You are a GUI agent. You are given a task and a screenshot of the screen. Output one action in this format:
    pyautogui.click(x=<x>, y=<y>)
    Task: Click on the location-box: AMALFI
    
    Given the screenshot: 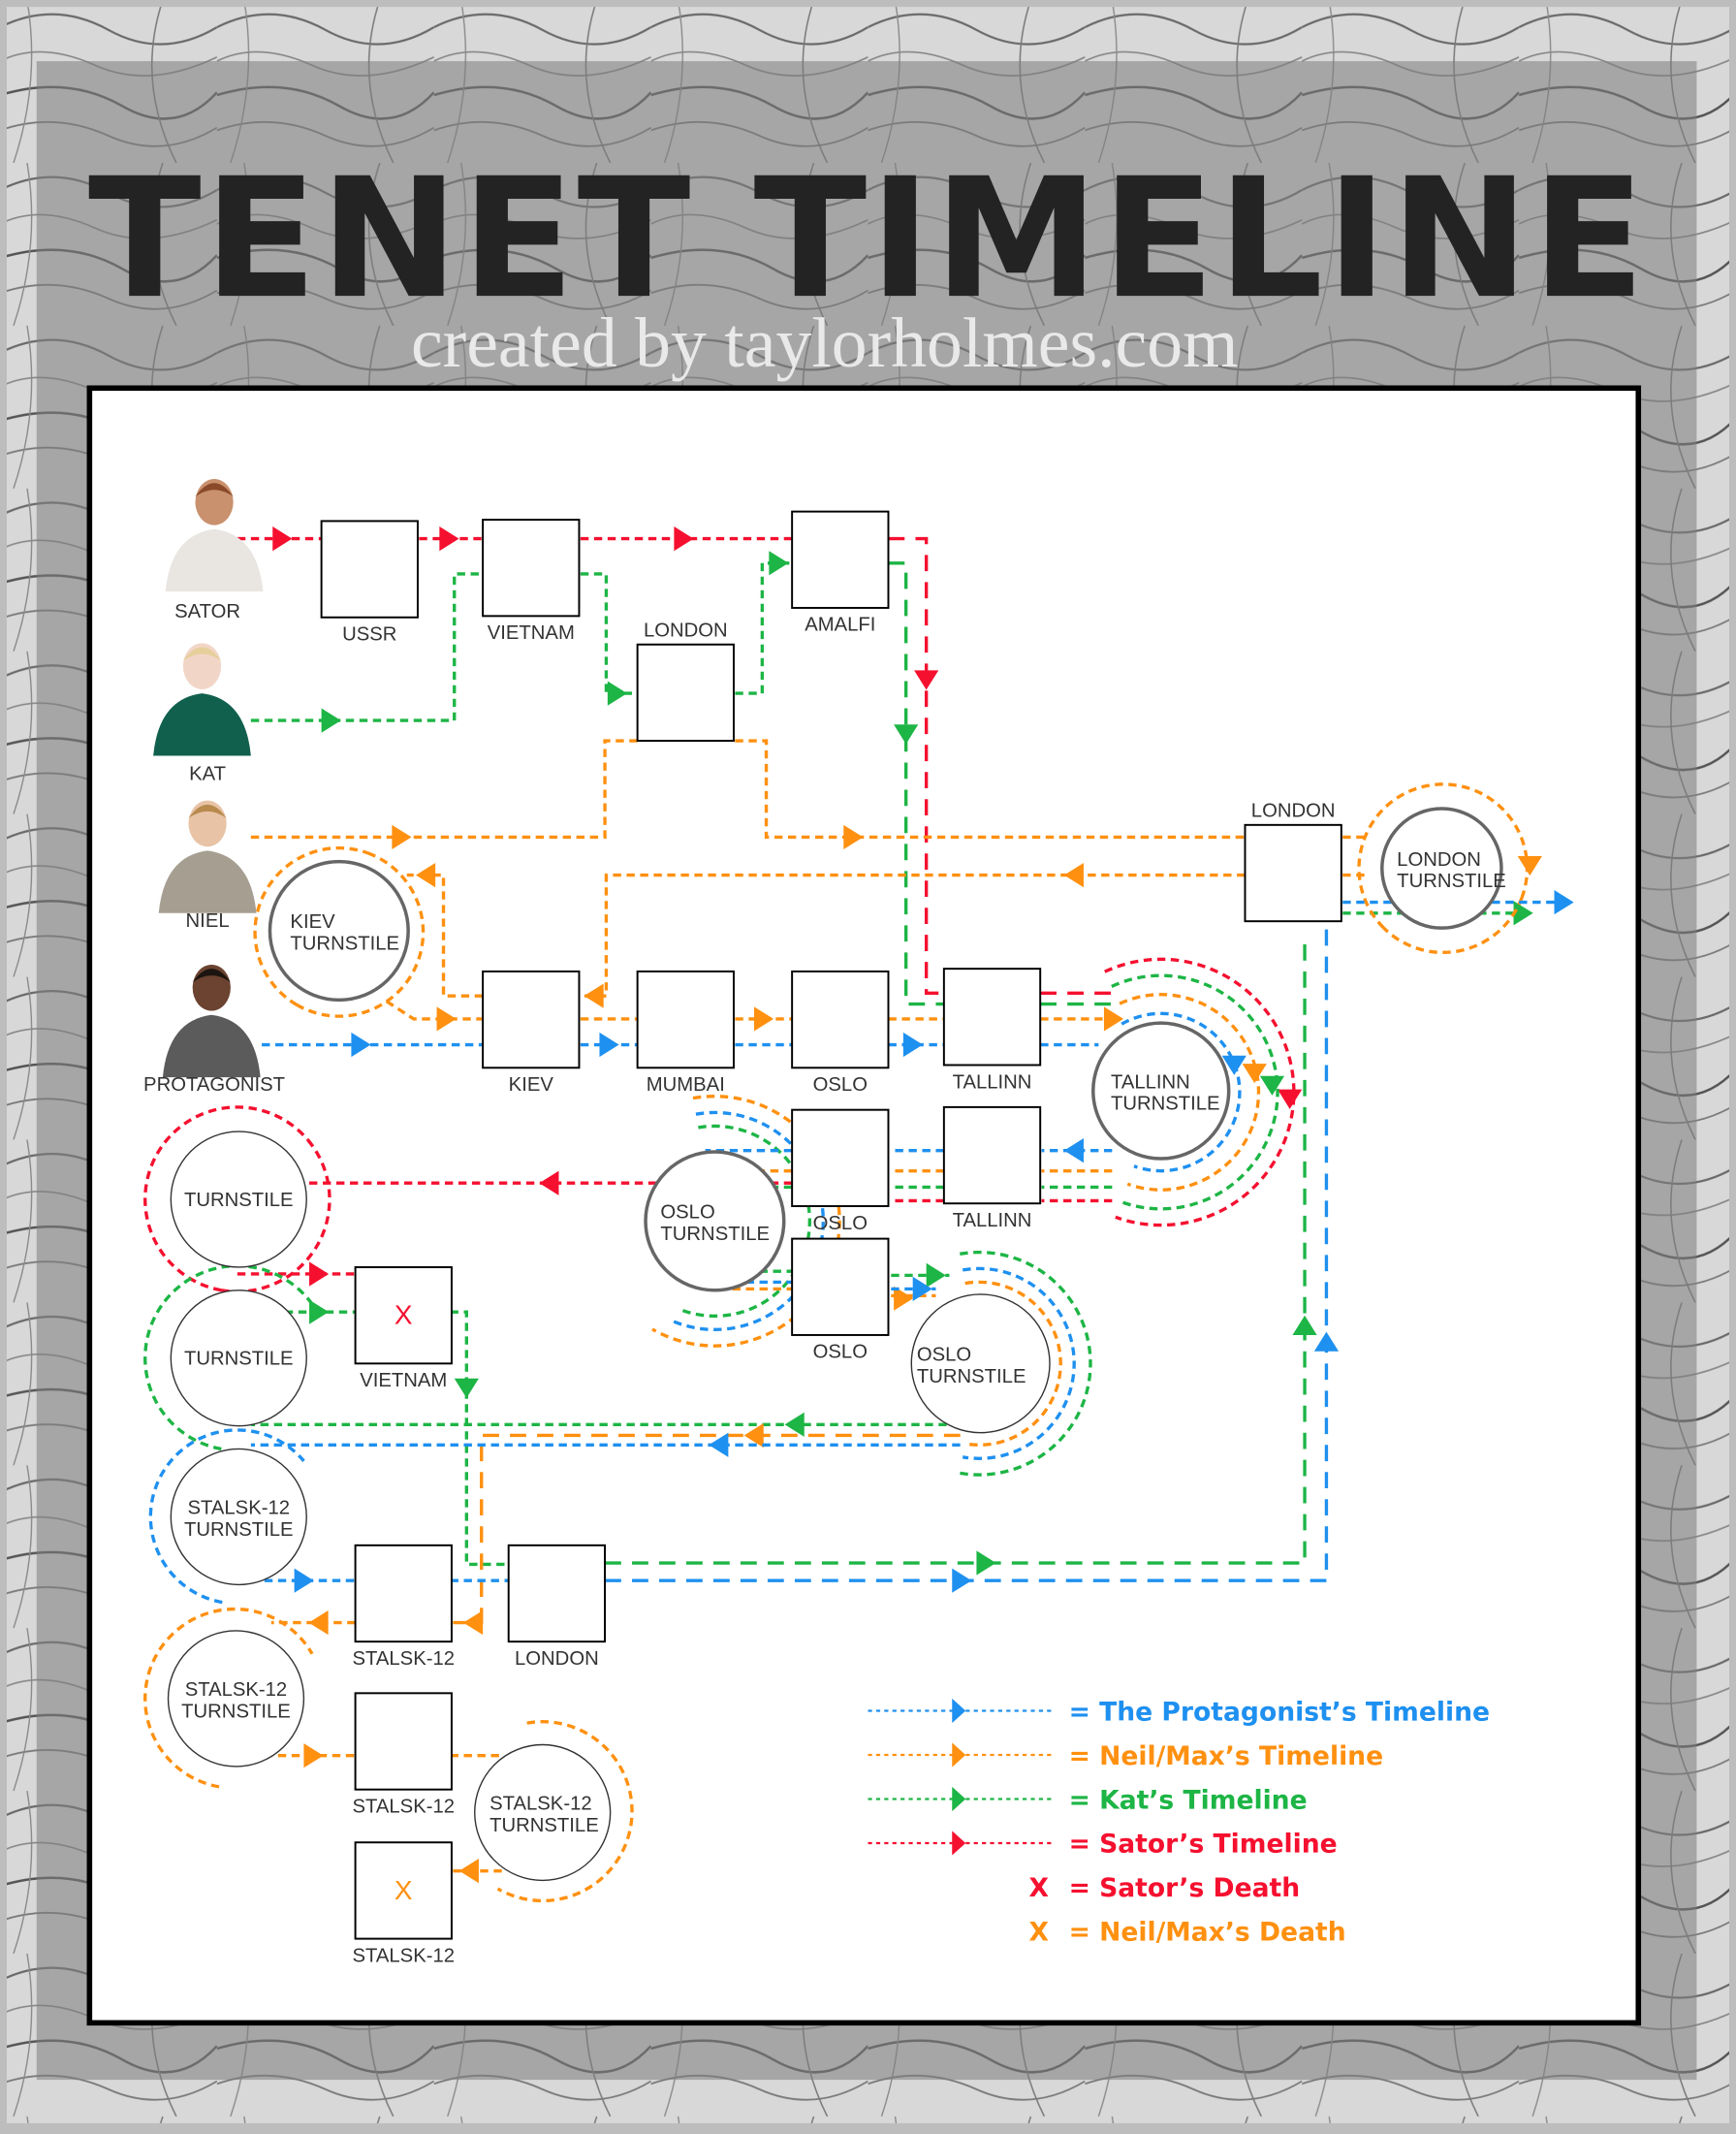 What is the action you would take?
    pyautogui.click(x=840, y=573)
    